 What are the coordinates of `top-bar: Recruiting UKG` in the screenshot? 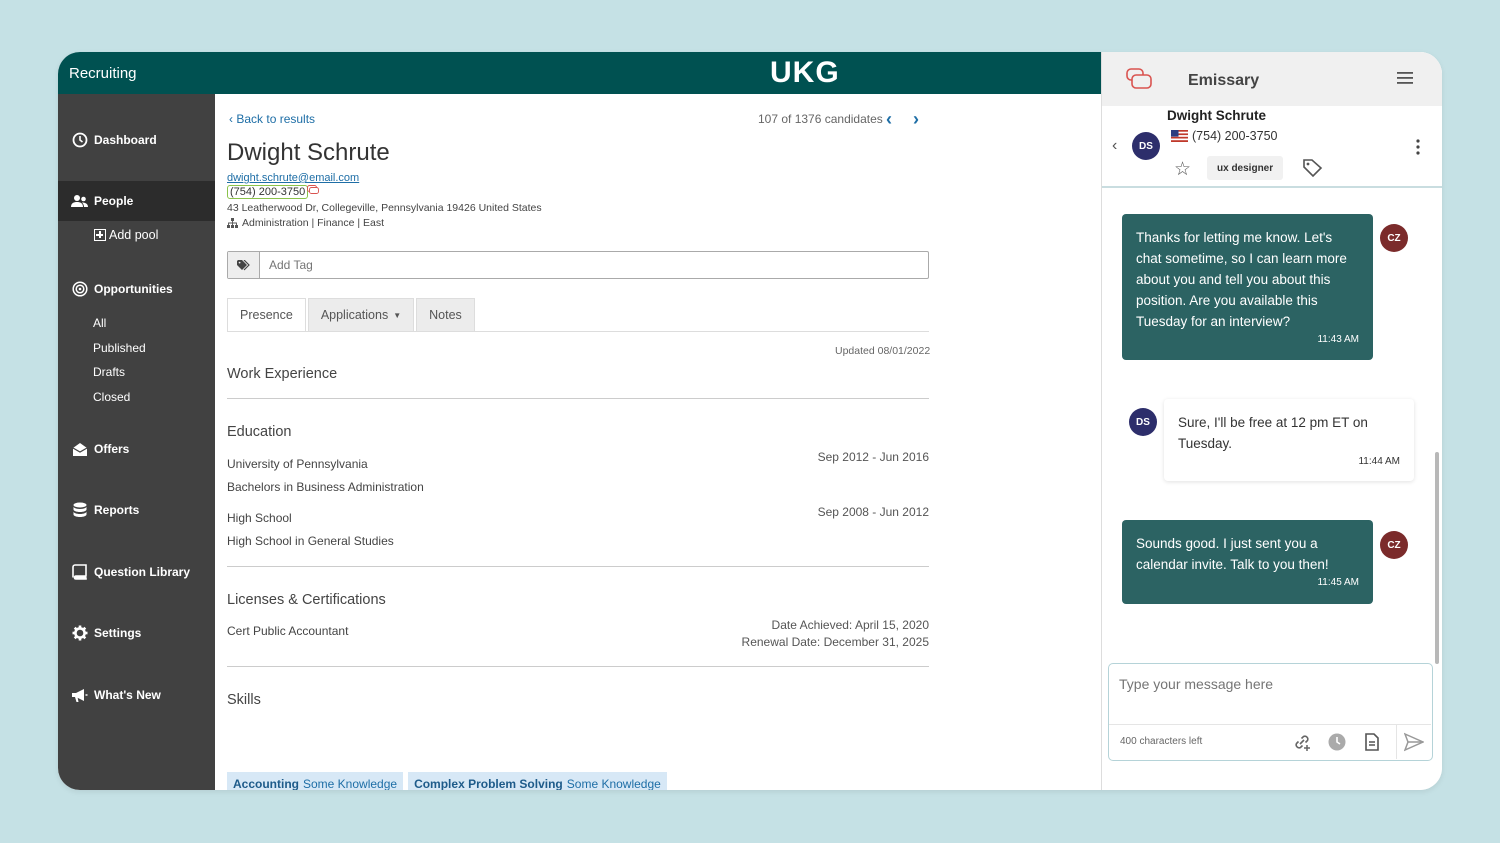 It's located at (579, 73).